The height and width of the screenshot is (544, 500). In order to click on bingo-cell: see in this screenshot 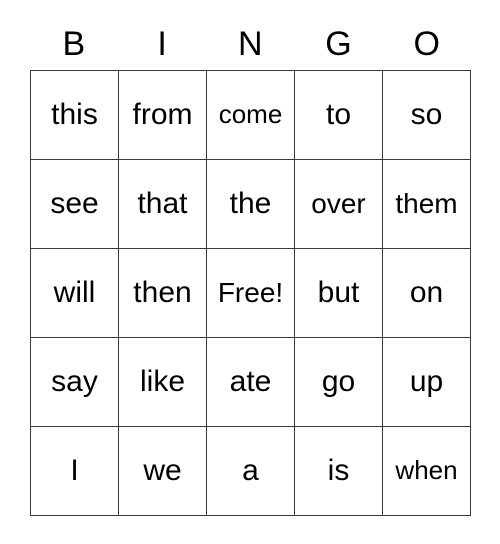, I will do `click(75, 204)`.